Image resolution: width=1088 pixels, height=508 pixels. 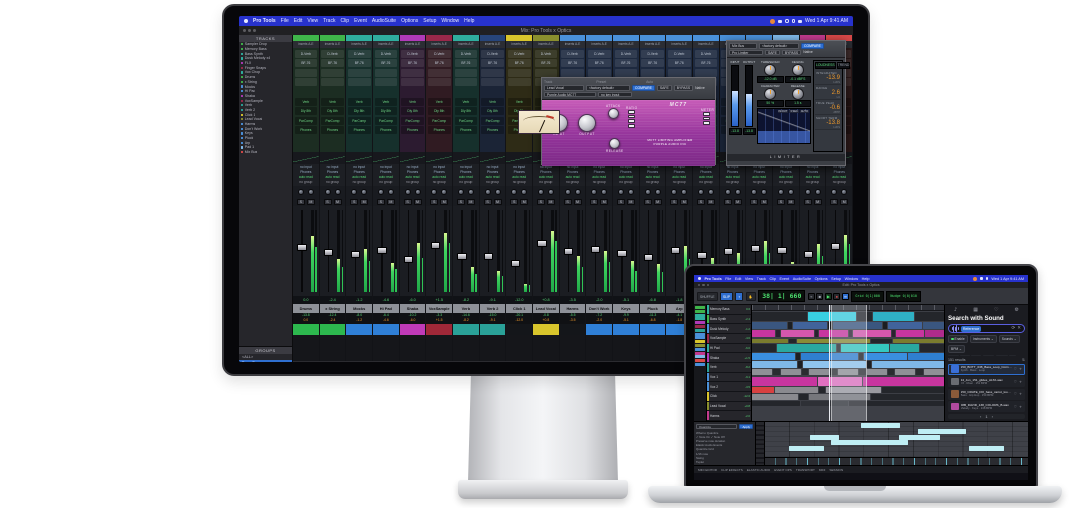 What do you see at coordinates (412, 308) in the screenshot?
I see `track-name-plate: Shaka` at bounding box center [412, 308].